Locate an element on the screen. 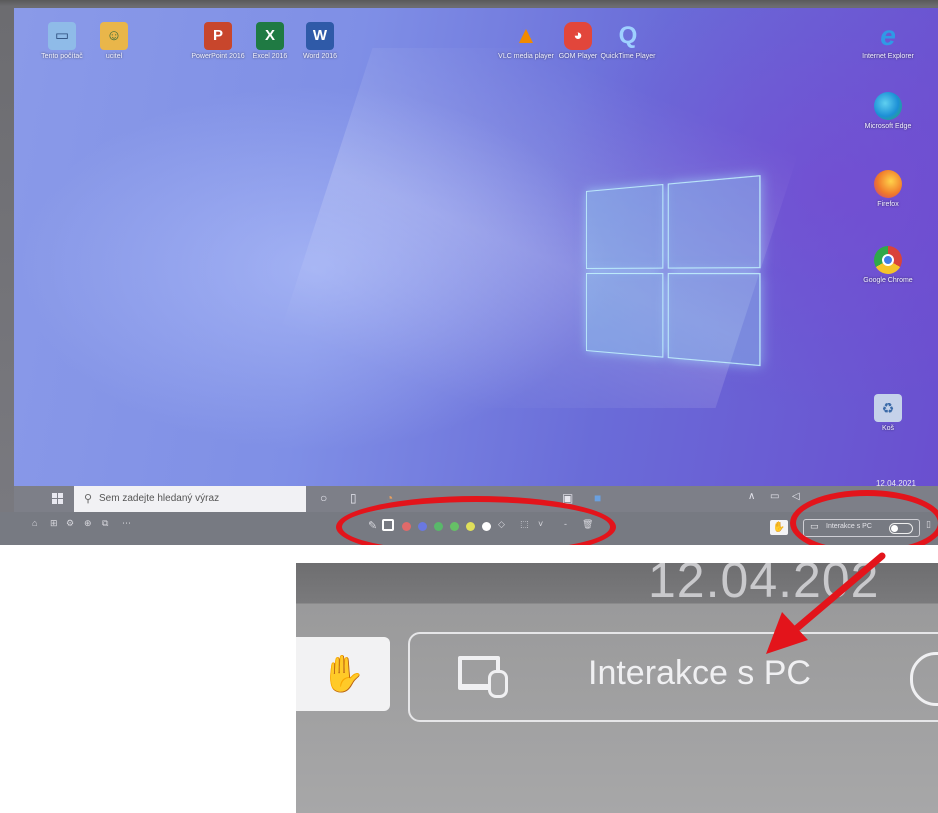 The width and height of the screenshot is (938, 813). powerpoint-icon: P is located at coordinates (218, 36).